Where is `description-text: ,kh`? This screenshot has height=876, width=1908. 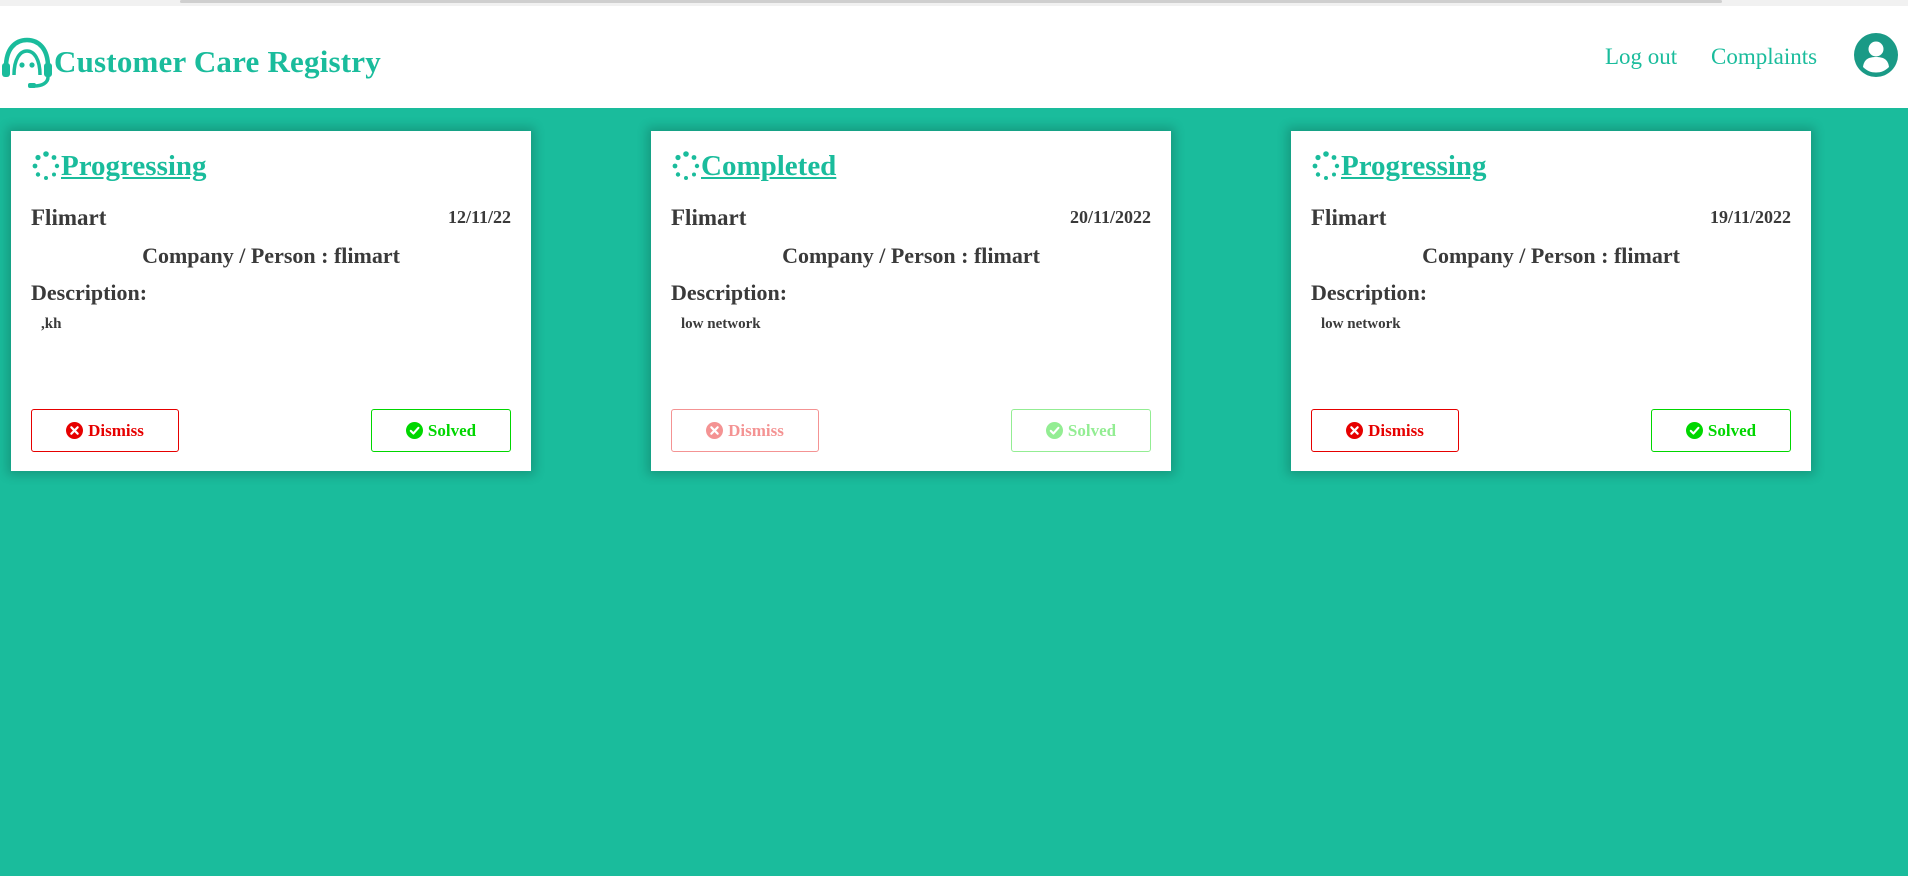
description-text: ,kh is located at coordinates (51, 324).